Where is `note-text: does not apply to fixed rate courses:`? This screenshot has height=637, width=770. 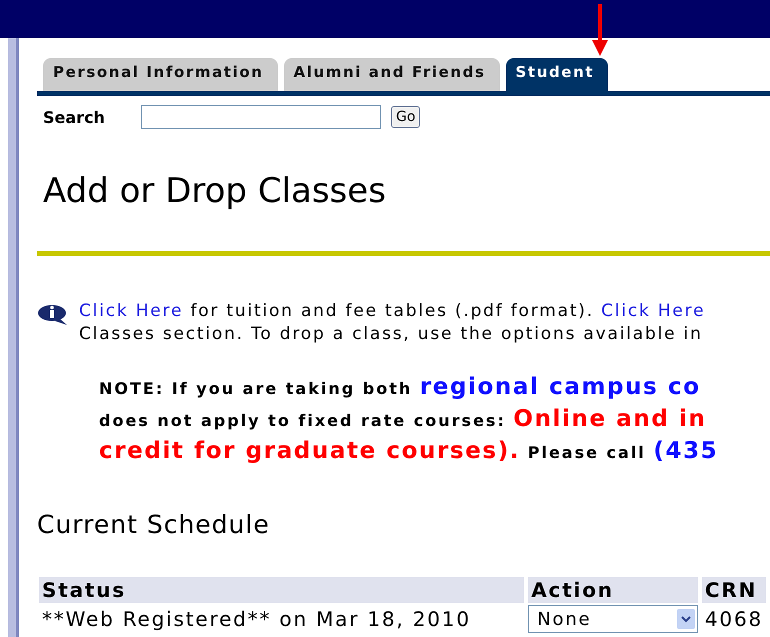
note-text: does not apply to fixed rate courses: is located at coordinates (303, 420).